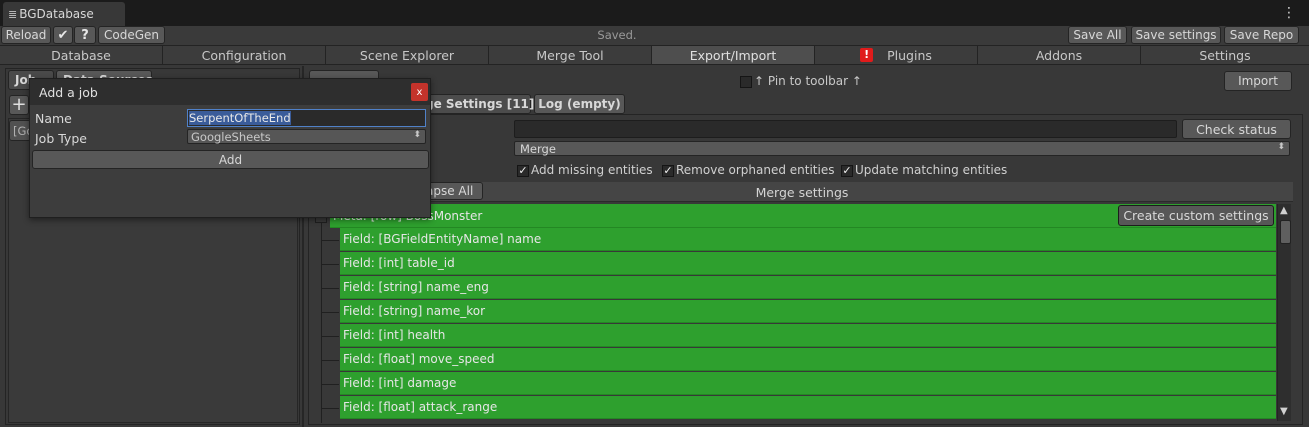  Describe the element at coordinates (1225, 55) in the screenshot. I see `tab-settings: Settings` at that location.